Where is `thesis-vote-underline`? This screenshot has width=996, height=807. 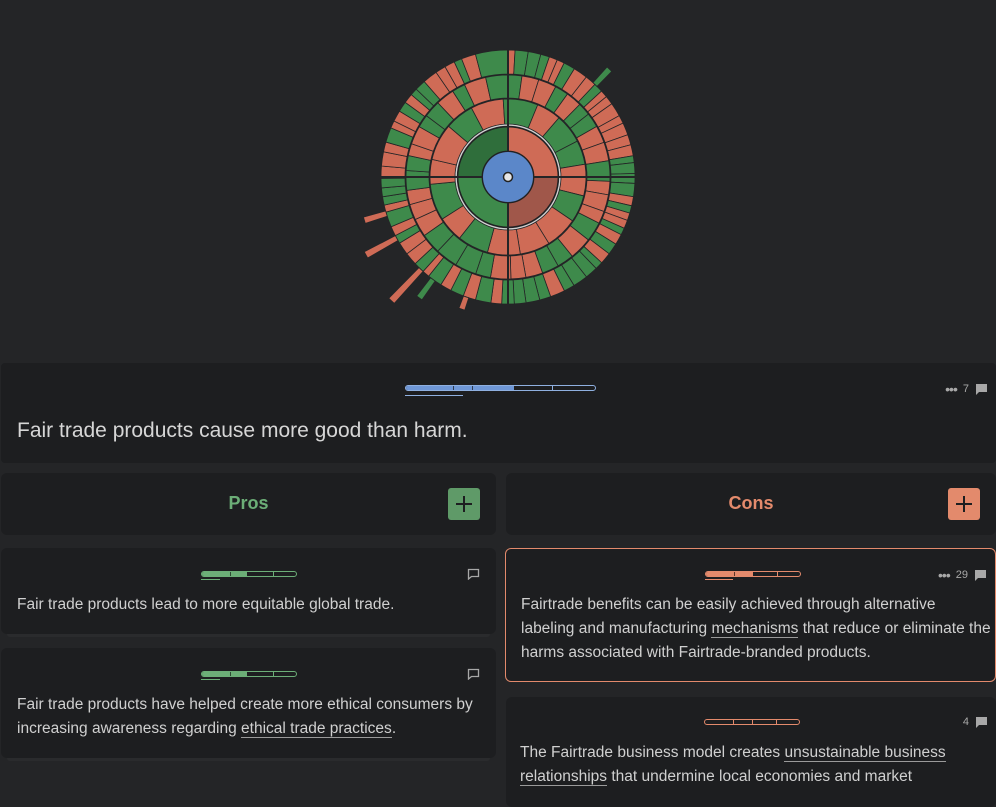 thesis-vote-underline is located at coordinates (434, 395).